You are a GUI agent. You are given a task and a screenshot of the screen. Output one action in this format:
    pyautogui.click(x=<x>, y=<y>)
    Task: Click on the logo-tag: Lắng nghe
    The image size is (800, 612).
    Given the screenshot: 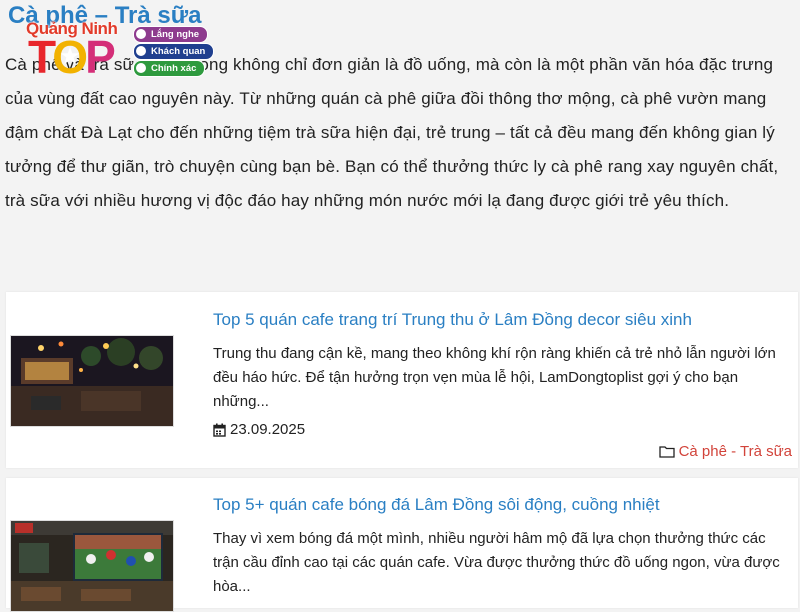 What is the action you would take?
    pyautogui.click(x=171, y=34)
    